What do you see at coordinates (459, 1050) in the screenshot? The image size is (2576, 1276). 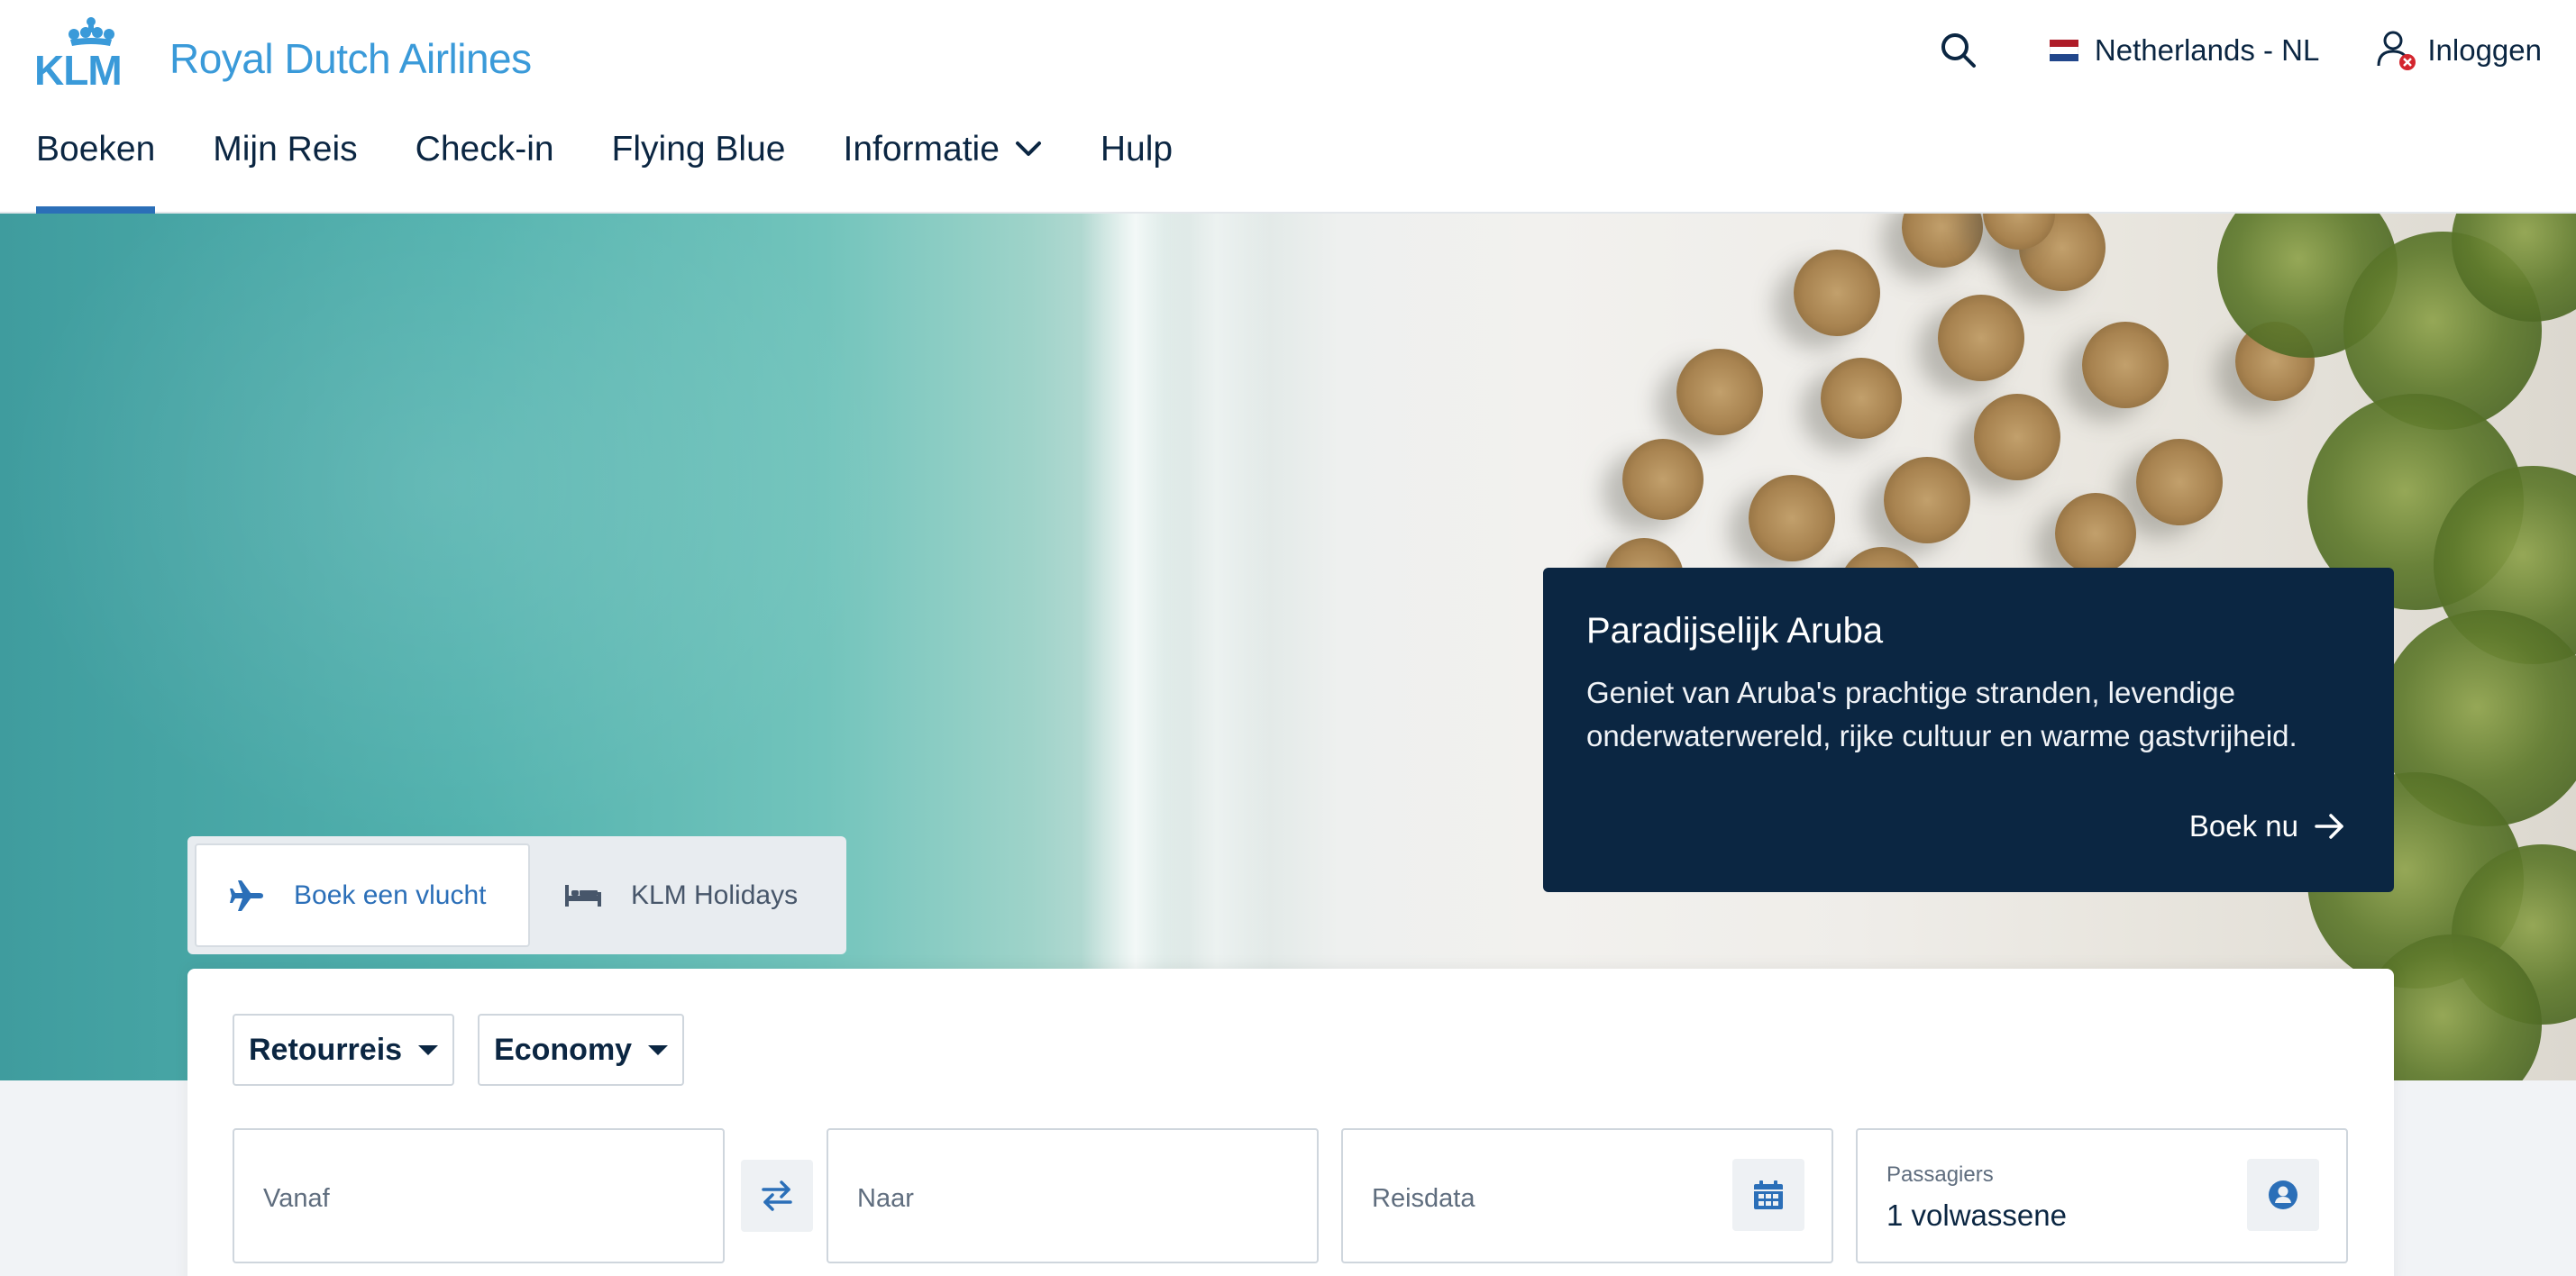 I see `search-options: Retourreis Economy` at bounding box center [459, 1050].